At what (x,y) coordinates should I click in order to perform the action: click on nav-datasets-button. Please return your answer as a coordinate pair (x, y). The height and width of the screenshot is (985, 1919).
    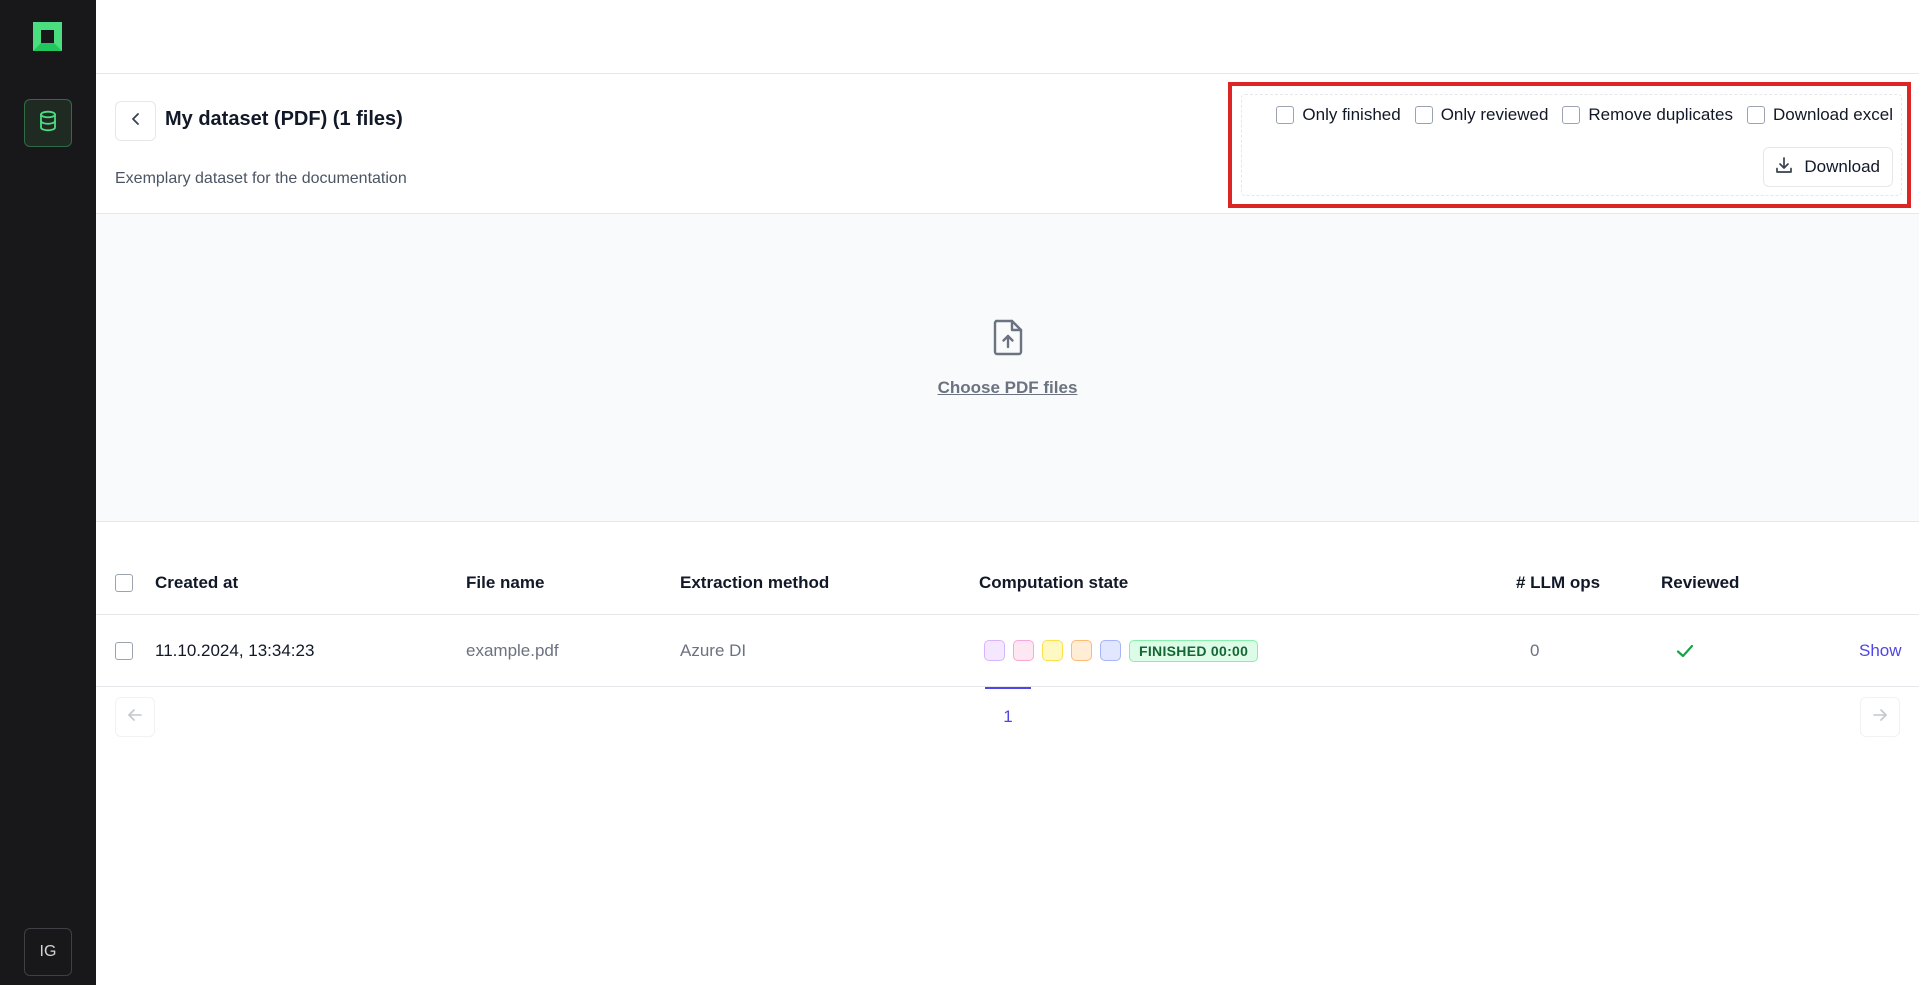
    Looking at the image, I should click on (48, 123).